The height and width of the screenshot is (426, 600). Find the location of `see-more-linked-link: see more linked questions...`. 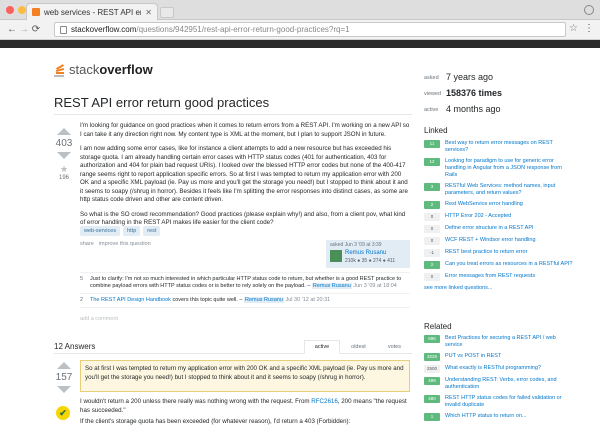

see-more-linked-link: see more linked questions... is located at coordinates (499, 288).